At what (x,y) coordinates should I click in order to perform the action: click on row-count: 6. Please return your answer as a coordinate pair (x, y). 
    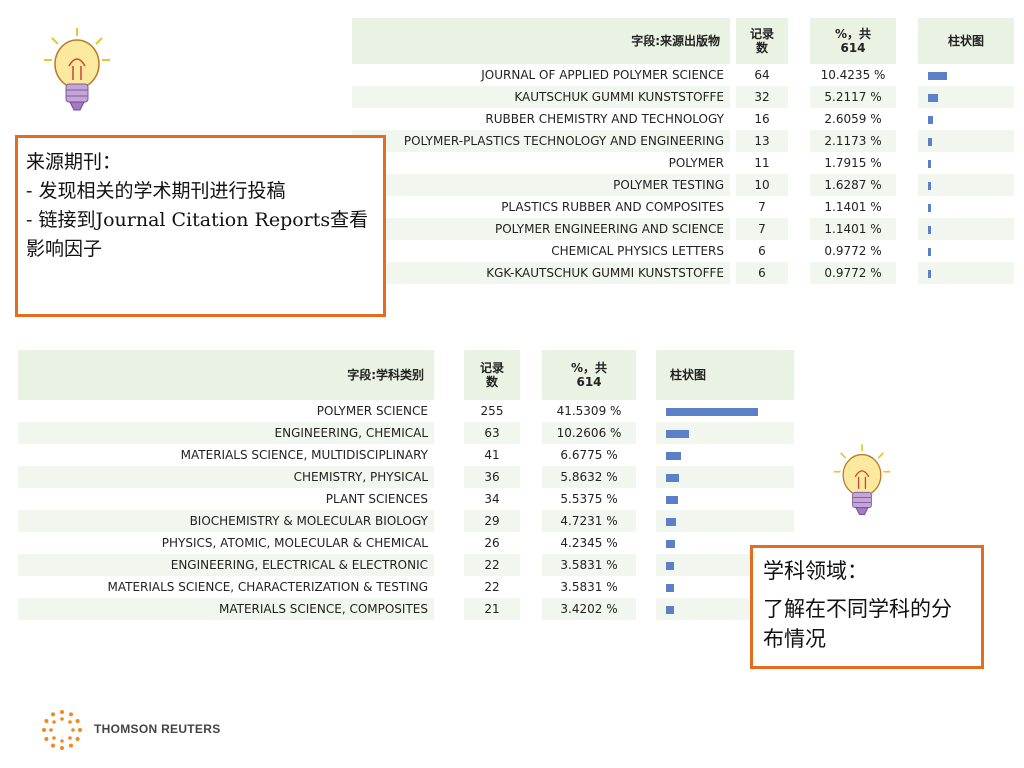
    Looking at the image, I should click on (762, 273).